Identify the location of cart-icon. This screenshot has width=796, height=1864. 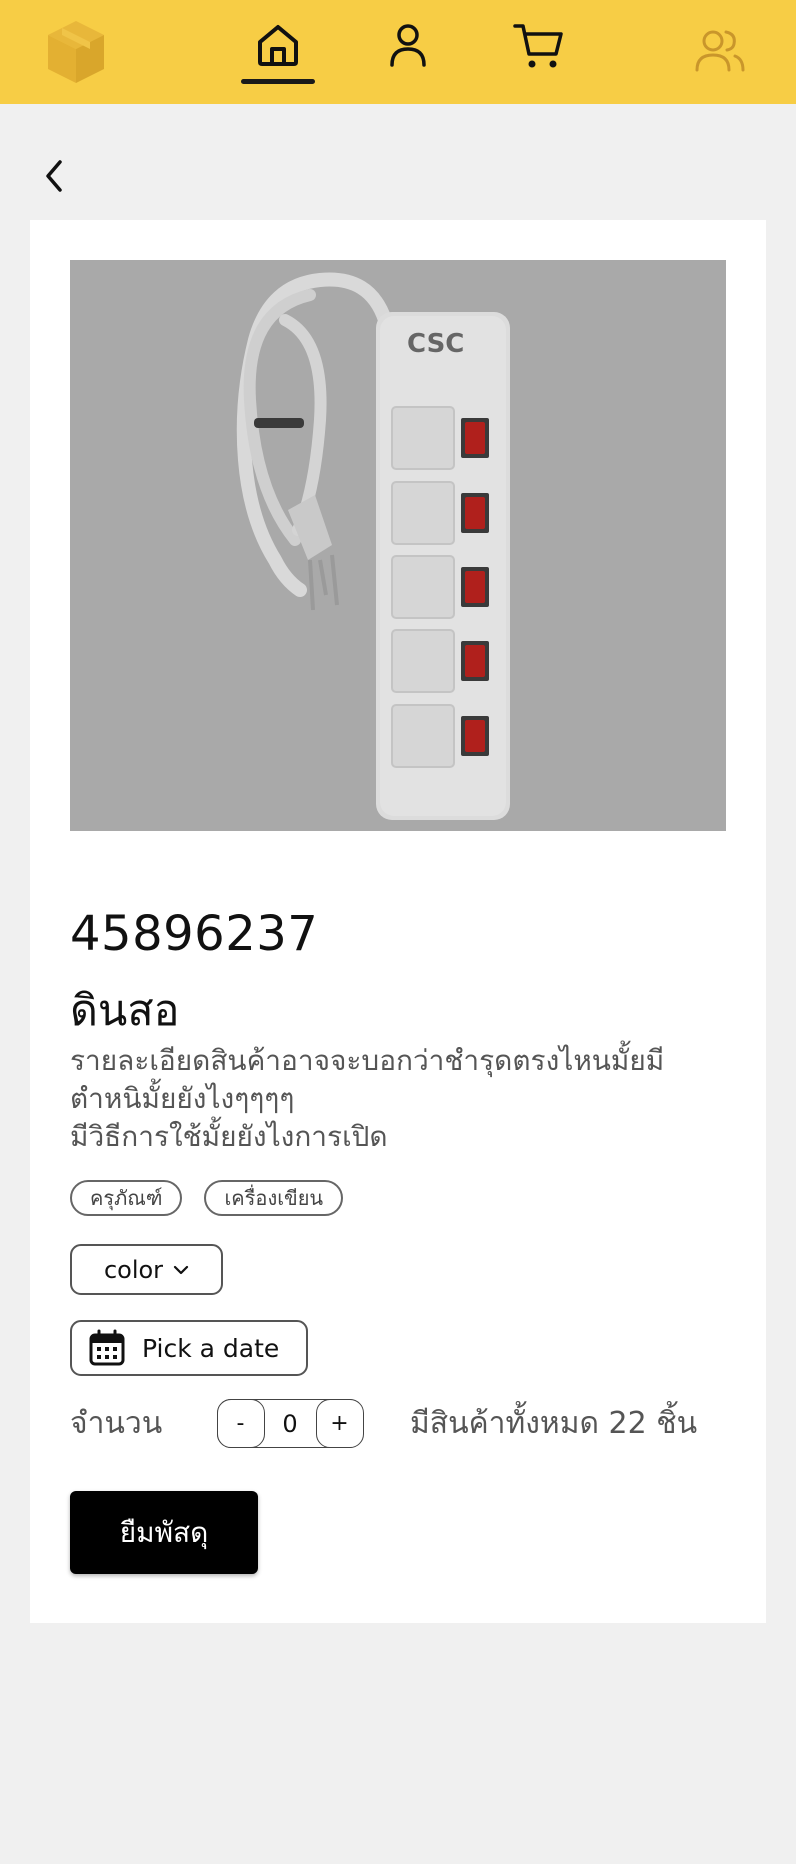
(538, 46).